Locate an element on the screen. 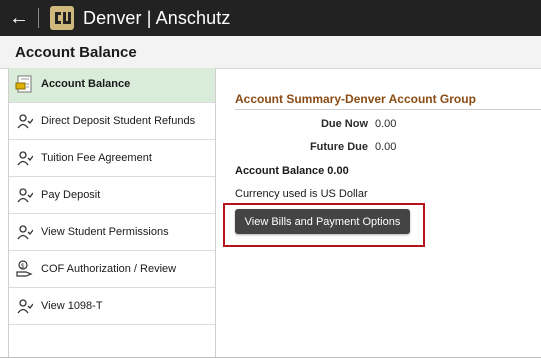 This screenshot has width=541, height=358. sidebar-item-student-permissions: View Student Permissions is located at coordinates (112, 232).